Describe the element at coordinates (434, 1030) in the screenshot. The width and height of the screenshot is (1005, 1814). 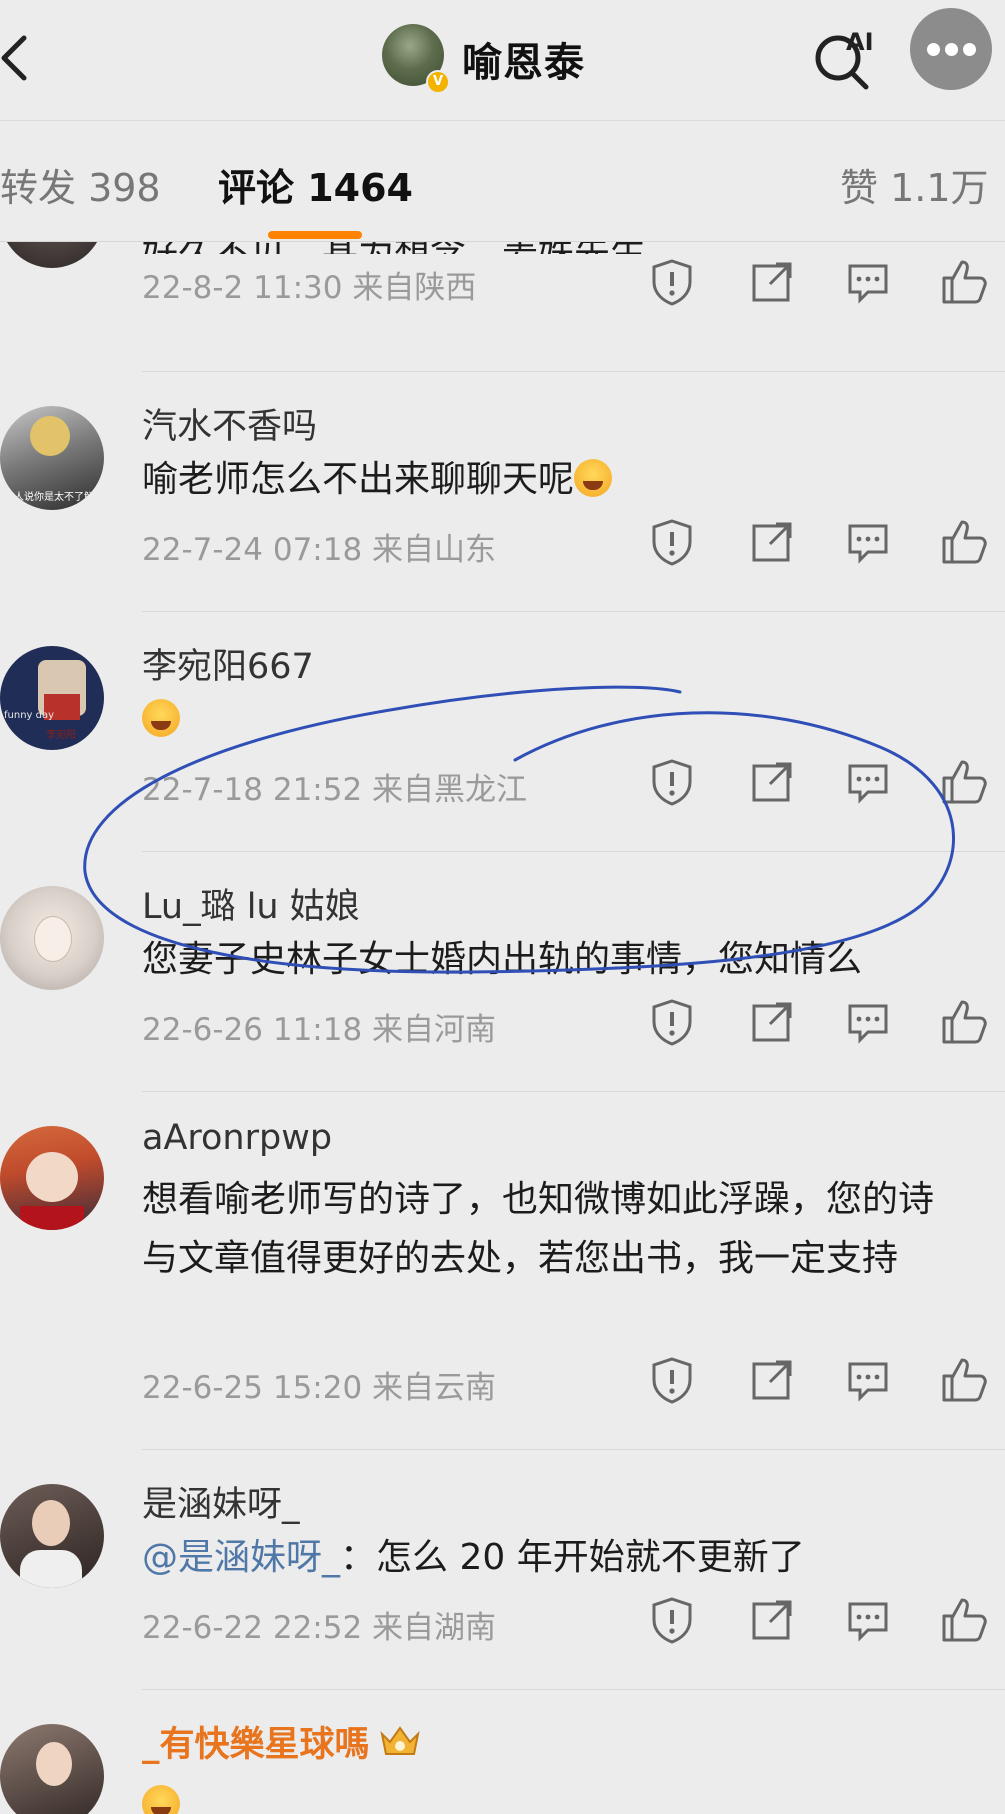
I see `comment-location: 来自河南` at that location.